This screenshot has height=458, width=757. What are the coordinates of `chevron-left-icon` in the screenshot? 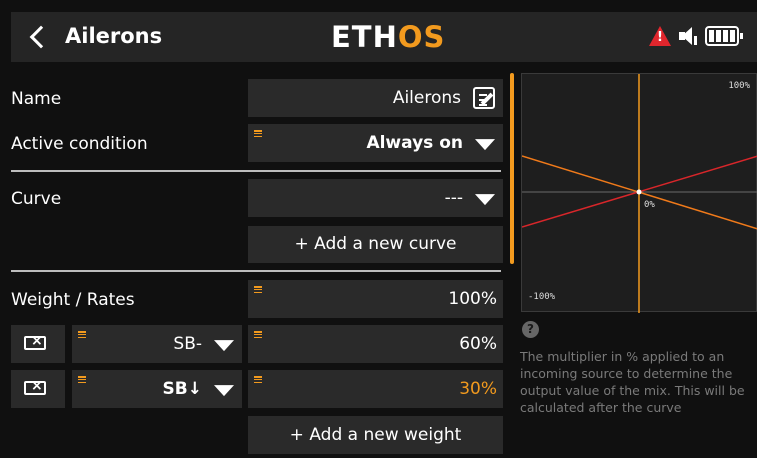 It's located at (41, 37).